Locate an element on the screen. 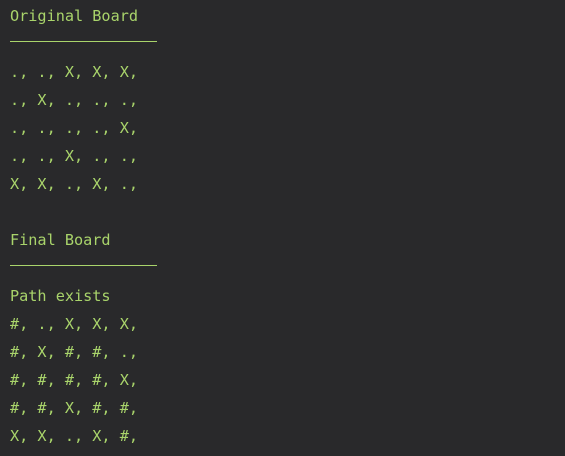 The image size is (565, 456). original-board-row: ., ., ., ., X, is located at coordinates (74, 128).